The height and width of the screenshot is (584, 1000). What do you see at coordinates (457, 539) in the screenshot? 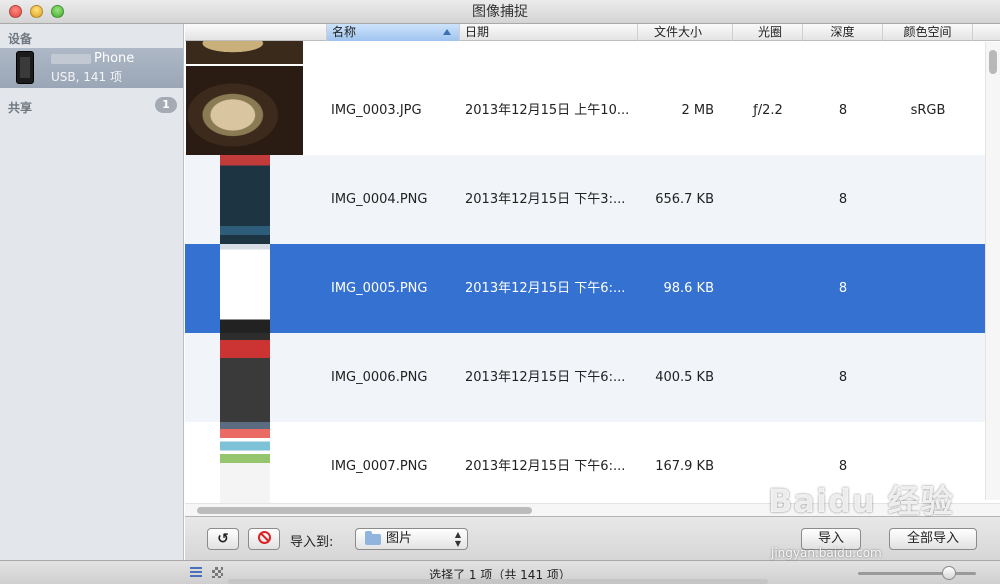
I see `select-arrows-icon: ▲ ▼` at bounding box center [457, 539].